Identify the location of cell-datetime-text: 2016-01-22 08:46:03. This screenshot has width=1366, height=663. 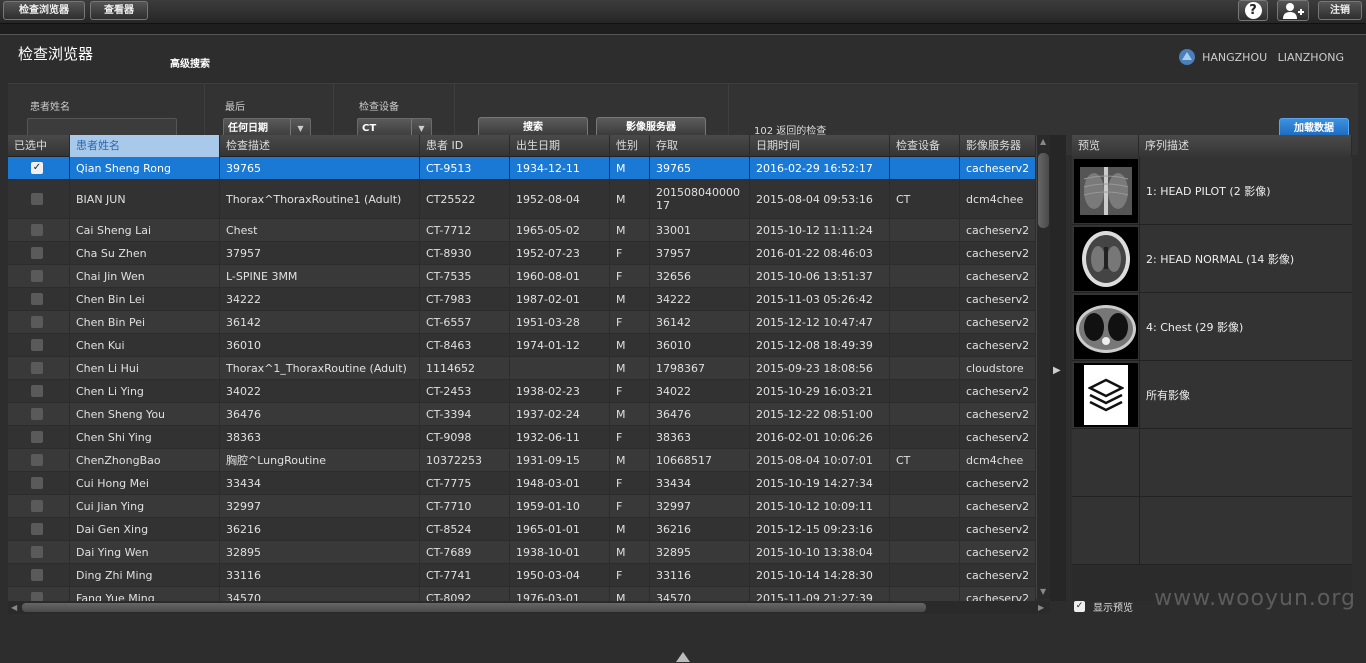
(814, 253).